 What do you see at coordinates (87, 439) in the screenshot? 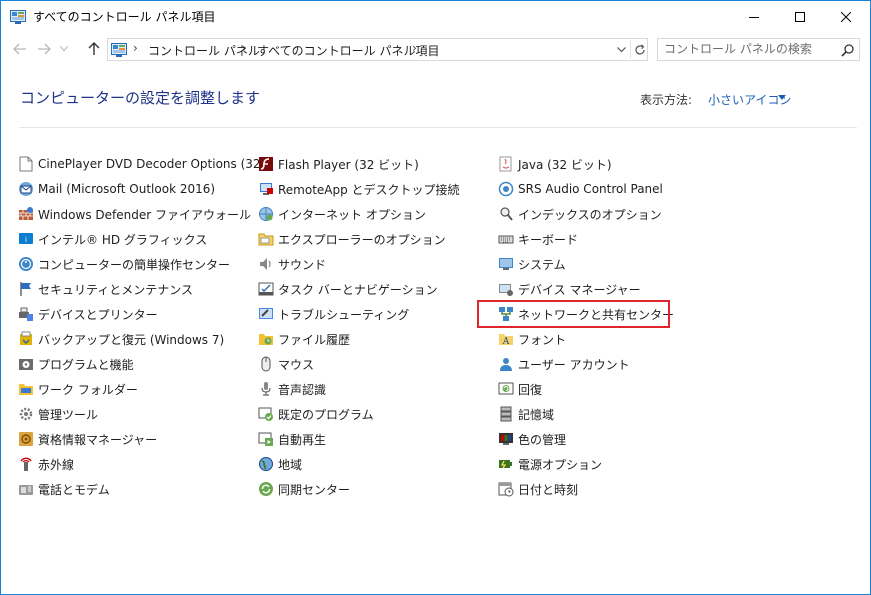
I see `control-panel-item: 資格情報マネージャー` at bounding box center [87, 439].